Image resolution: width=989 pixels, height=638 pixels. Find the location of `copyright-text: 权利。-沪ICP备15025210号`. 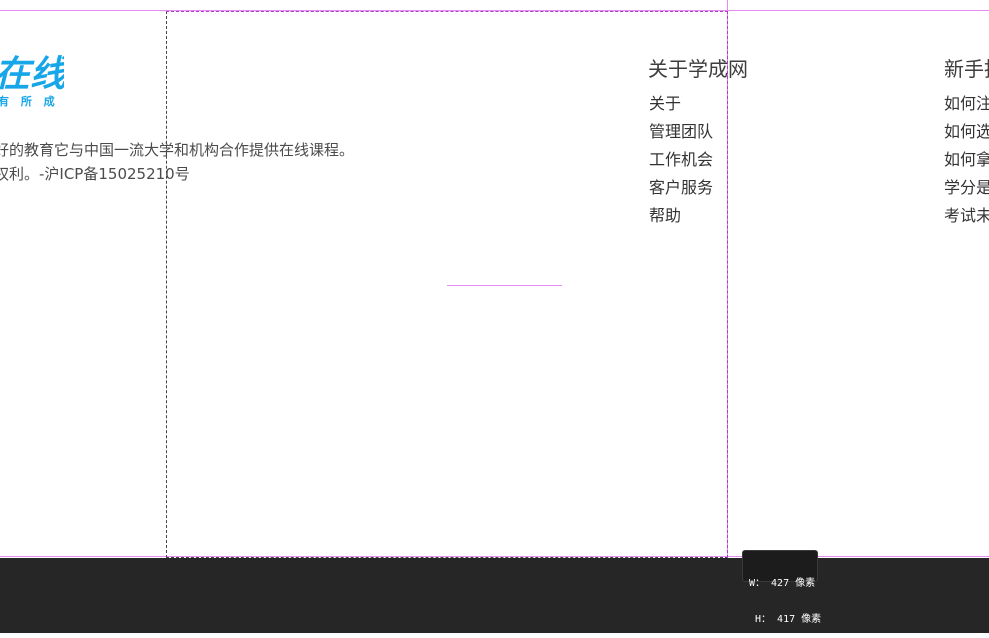

copyright-text: 权利。-沪ICP备15025210号 is located at coordinates (95, 174).